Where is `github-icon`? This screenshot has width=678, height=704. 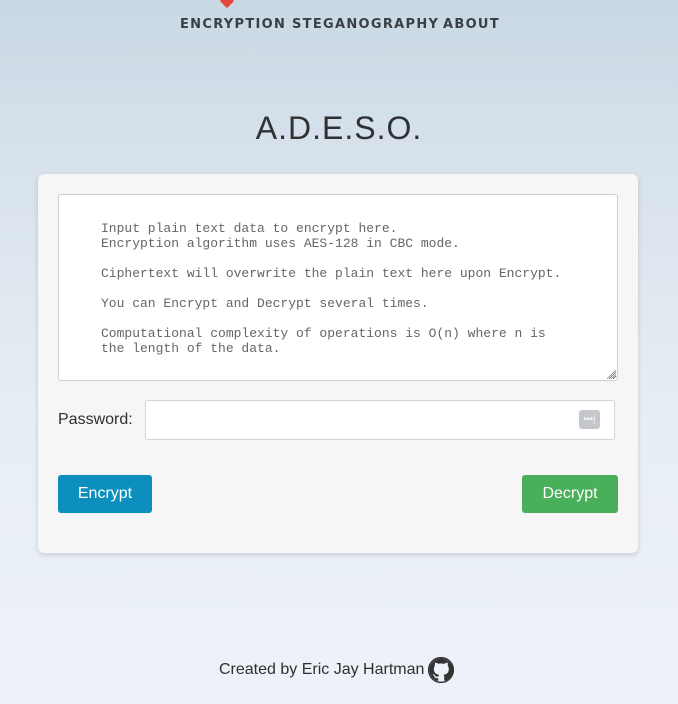 github-icon is located at coordinates (441, 670).